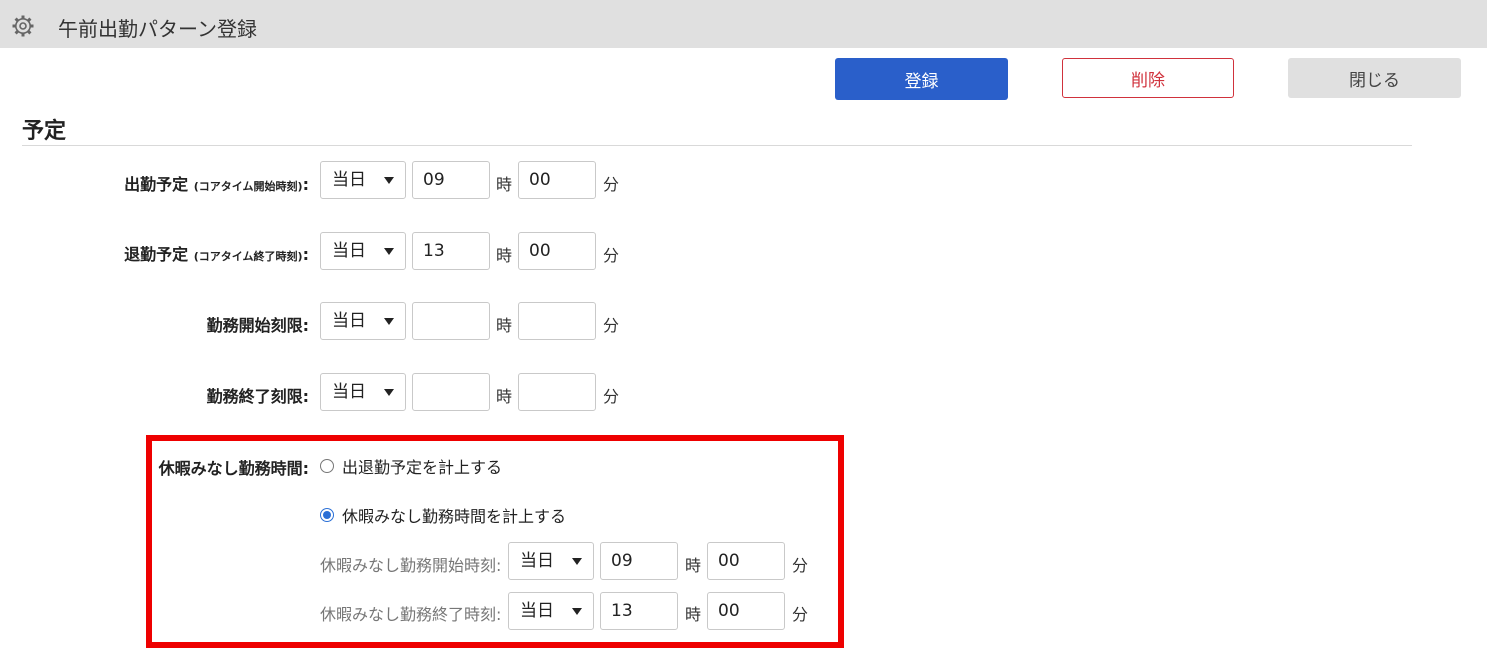 The height and width of the screenshot is (660, 1487). Describe the element at coordinates (156, 254) in the screenshot. I see `scheduled-end-label-text: 退勤予定` at that location.